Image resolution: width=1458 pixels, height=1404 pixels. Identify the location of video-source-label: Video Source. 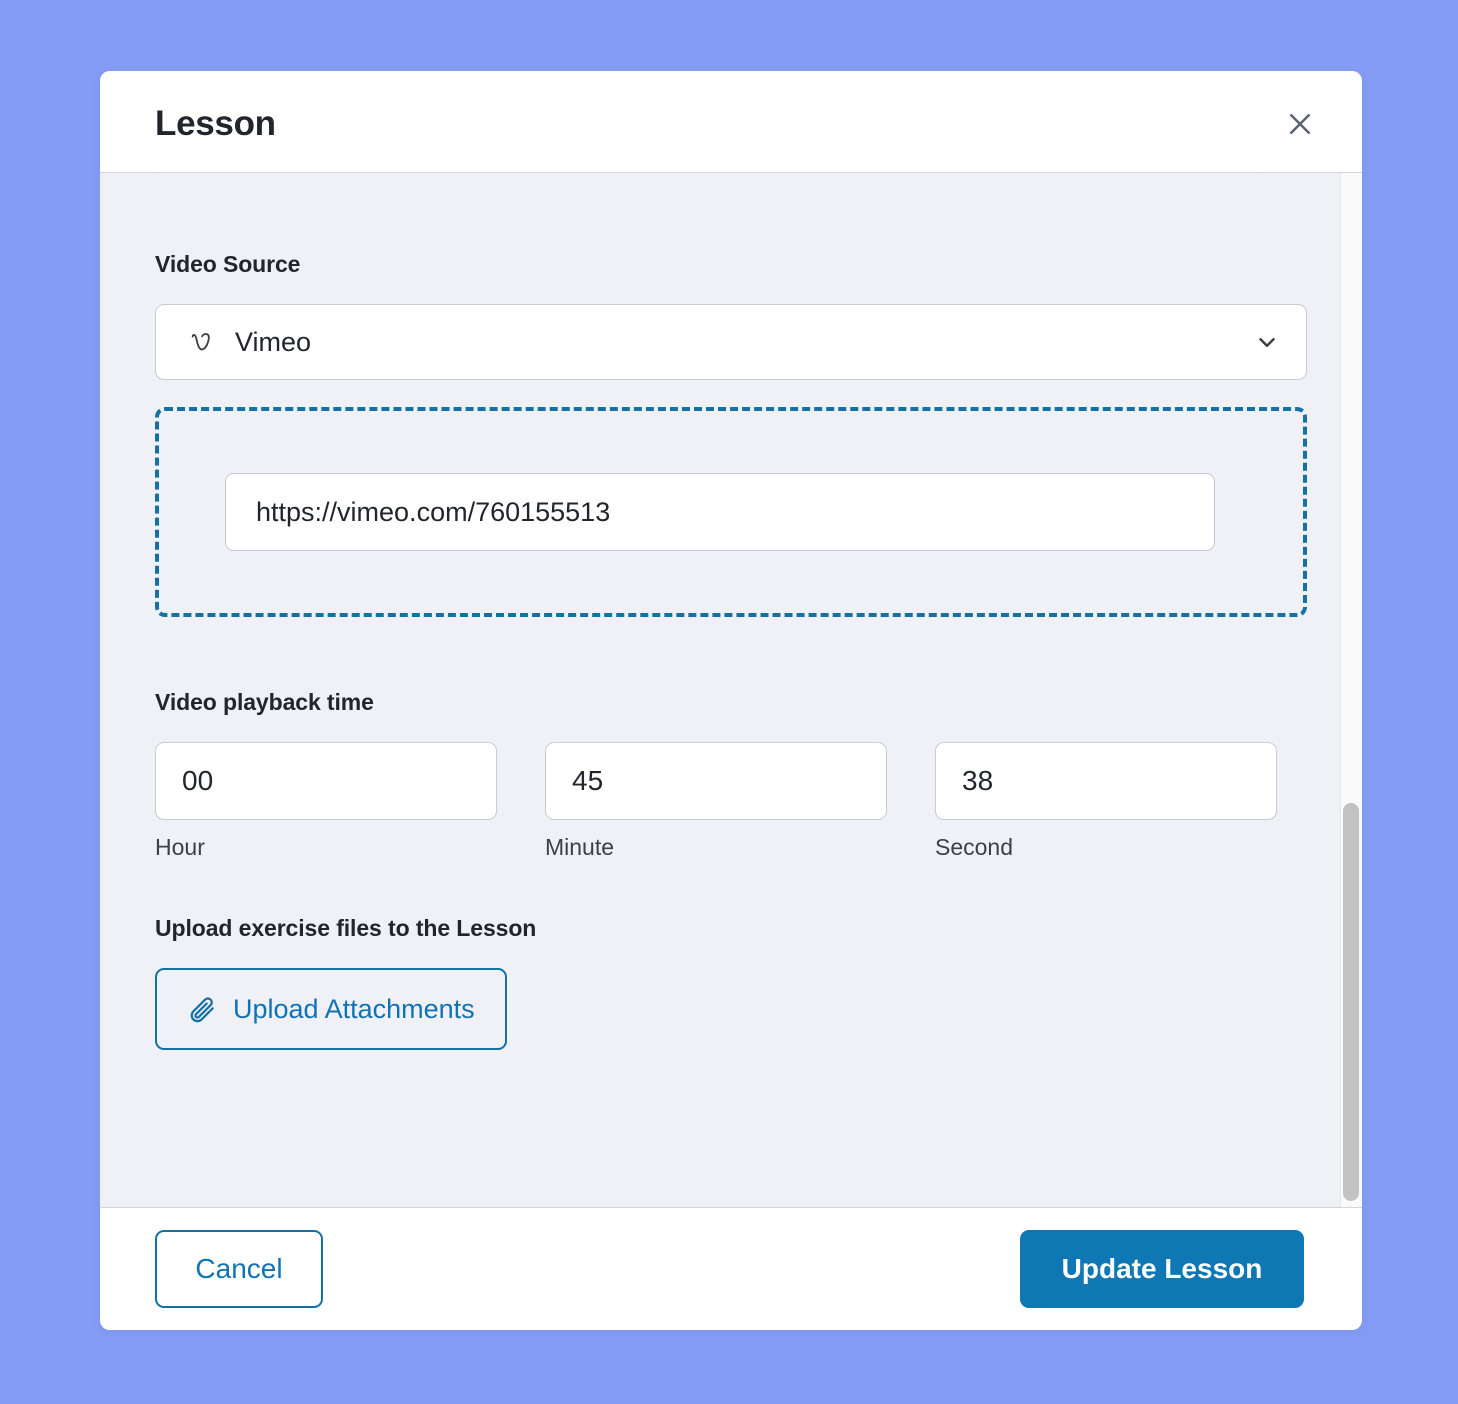
(228, 264).